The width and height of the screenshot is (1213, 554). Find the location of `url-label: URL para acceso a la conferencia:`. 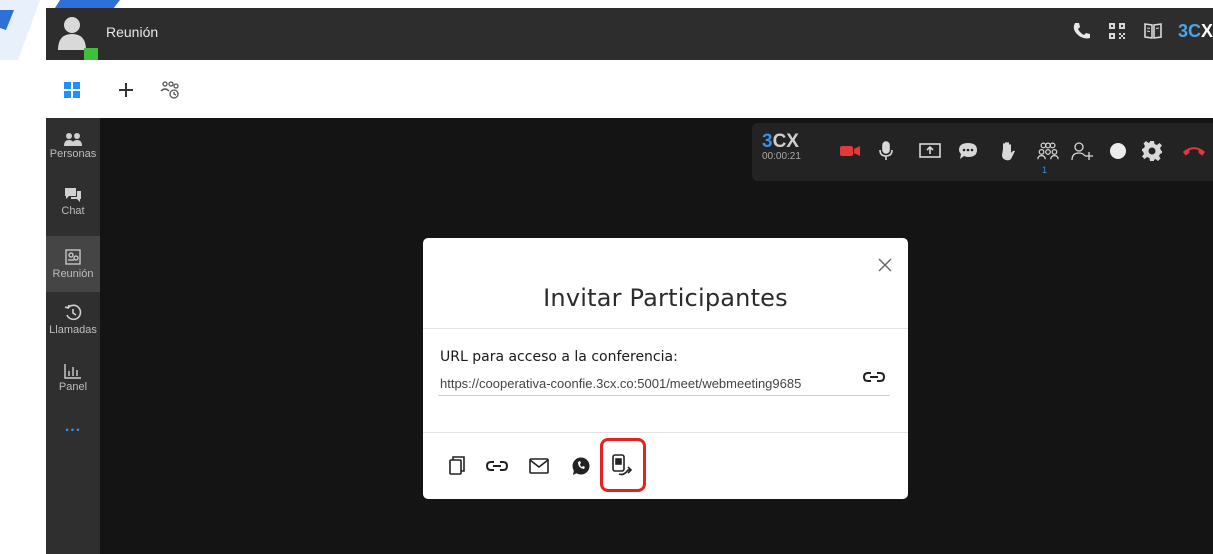

url-label: URL para acceso a la conferencia: is located at coordinates (559, 357).